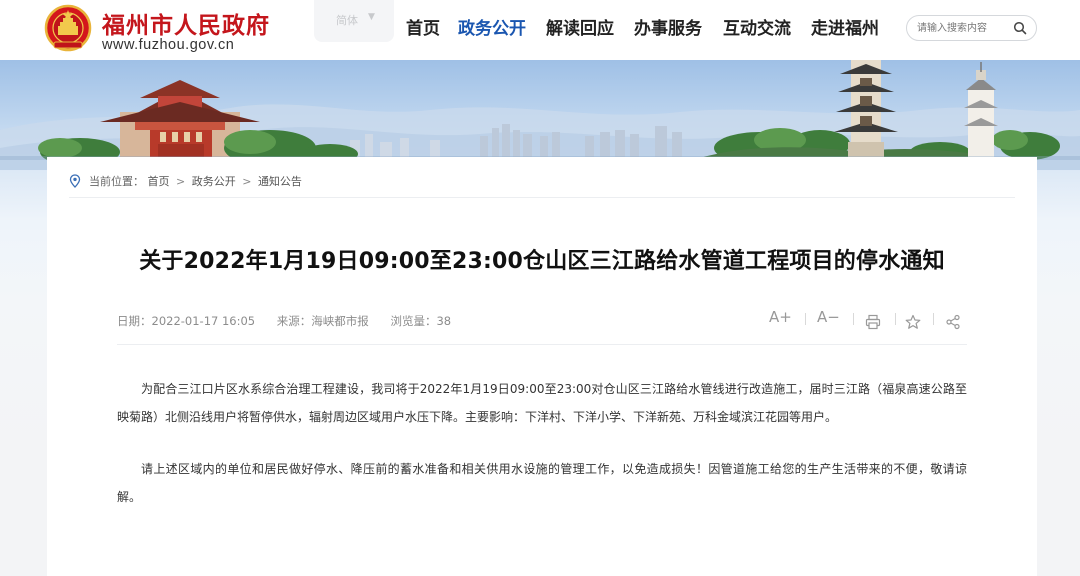  What do you see at coordinates (347, 20) in the screenshot?
I see `language-select-value: 简体` at bounding box center [347, 20].